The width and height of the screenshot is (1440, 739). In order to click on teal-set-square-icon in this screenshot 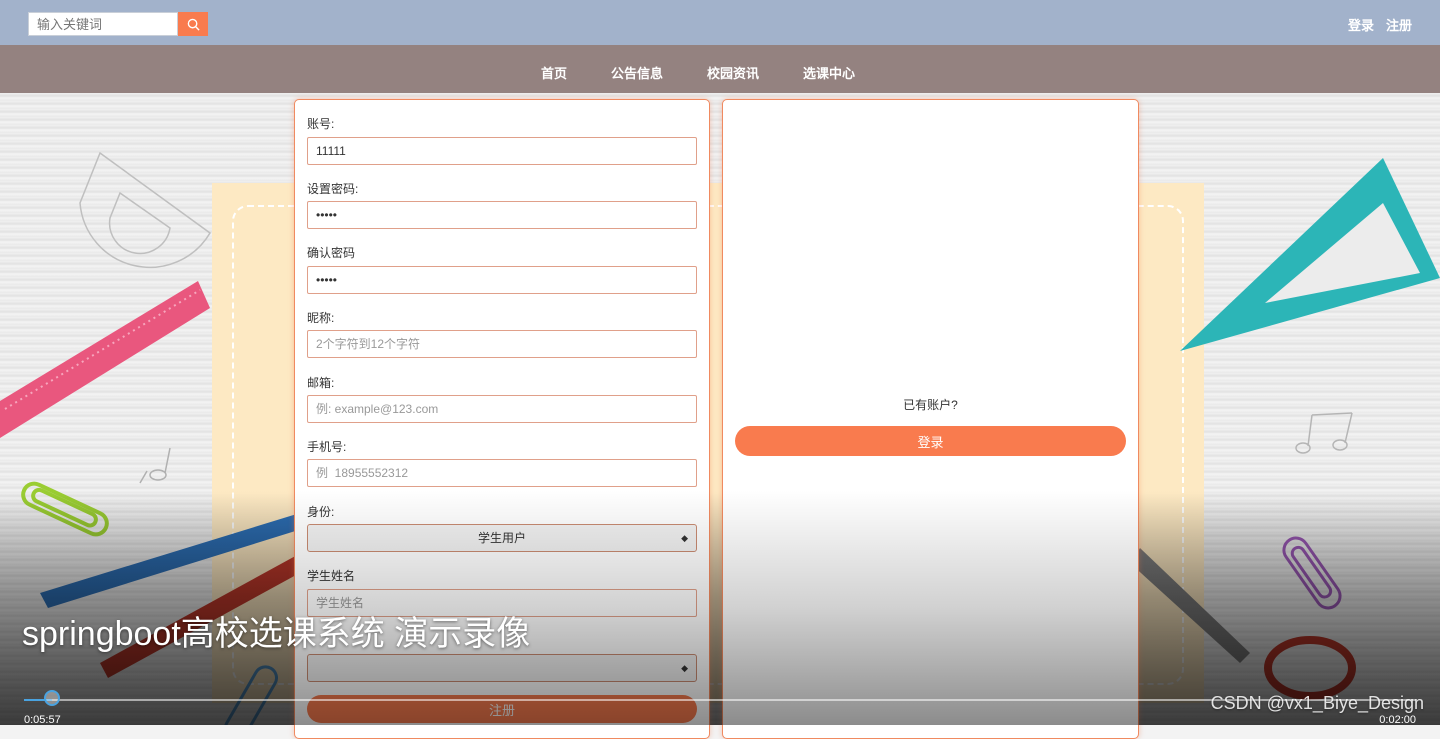, I will do `click(1310, 254)`.